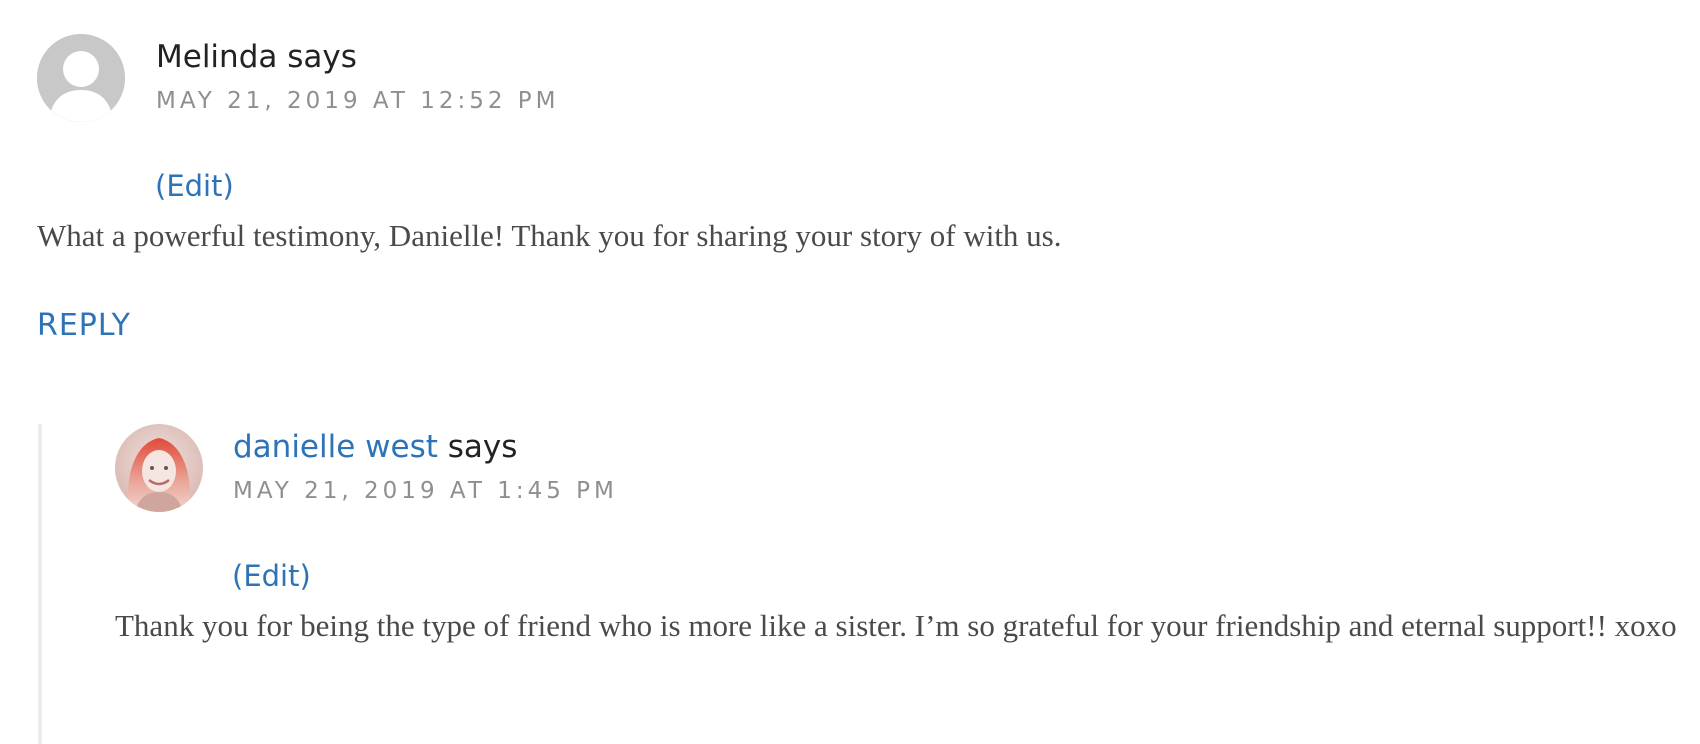 The width and height of the screenshot is (1700, 744). I want to click on comment-author-link: danielle west, so click(335, 447).